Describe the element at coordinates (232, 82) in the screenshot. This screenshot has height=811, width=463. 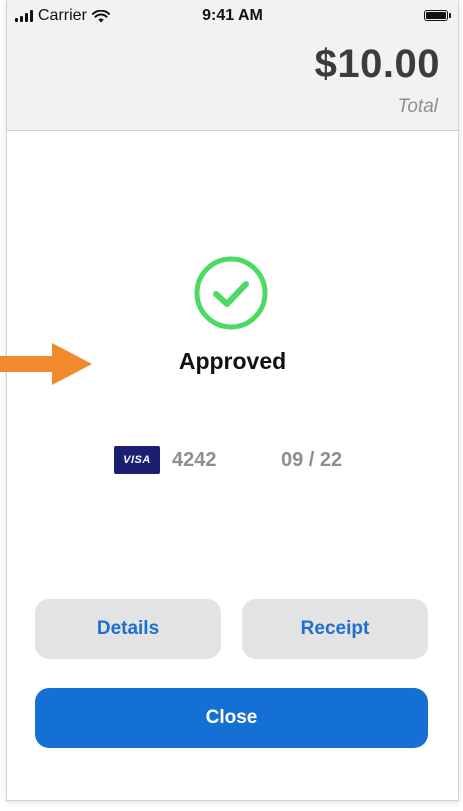
I see `total-header: $10.00 Total` at that location.